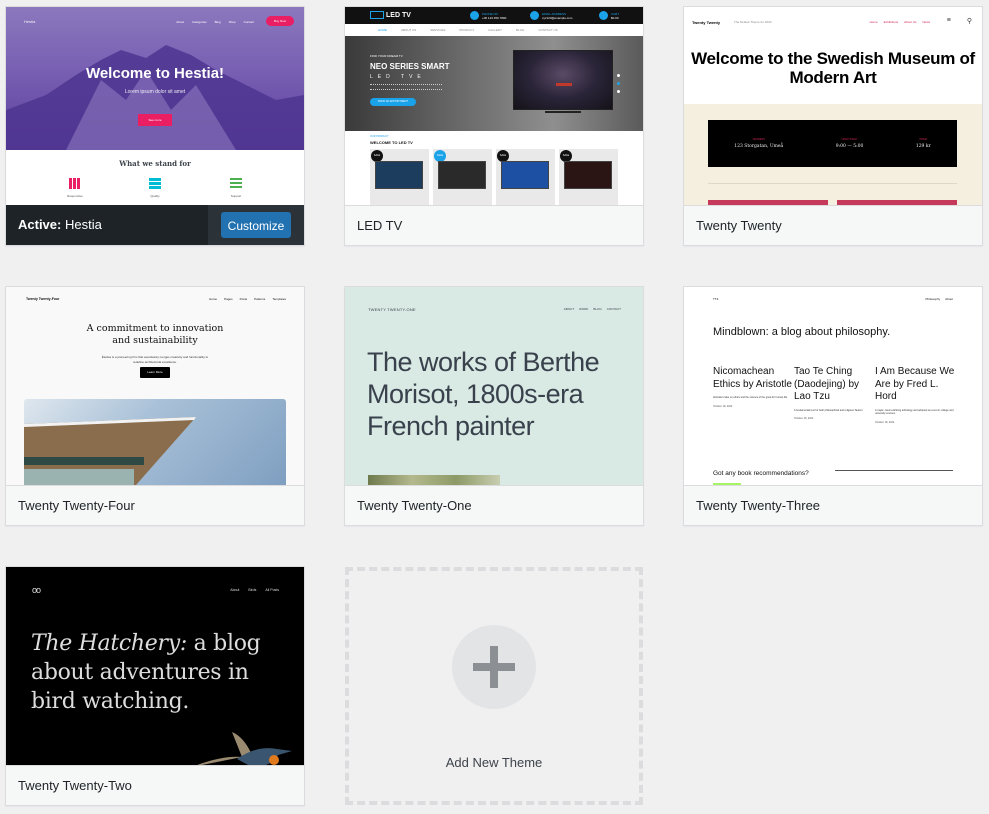 Image resolution: width=989 pixels, height=814 pixels. Describe the element at coordinates (180, 22) in the screenshot. I see `nav-item: About` at that location.